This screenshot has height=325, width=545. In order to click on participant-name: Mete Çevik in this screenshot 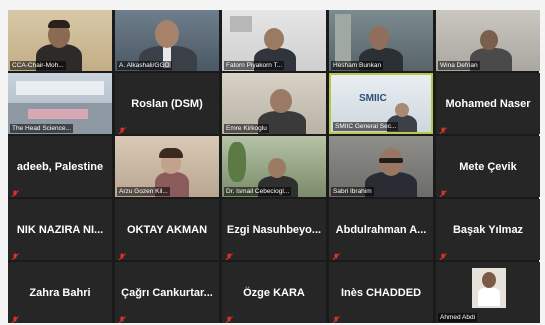, I will do `click(488, 166)`.